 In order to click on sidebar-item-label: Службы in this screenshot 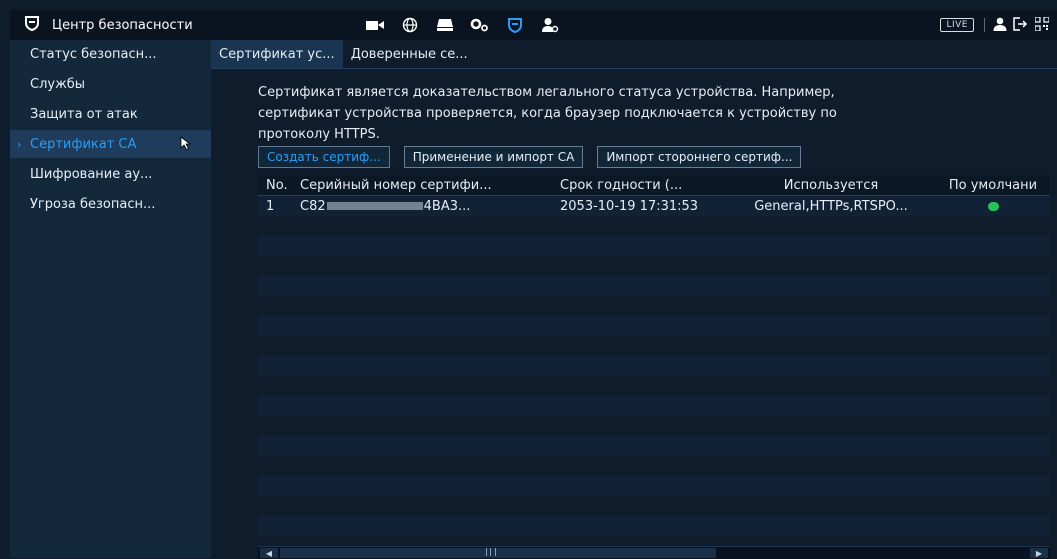, I will do `click(58, 84)`.